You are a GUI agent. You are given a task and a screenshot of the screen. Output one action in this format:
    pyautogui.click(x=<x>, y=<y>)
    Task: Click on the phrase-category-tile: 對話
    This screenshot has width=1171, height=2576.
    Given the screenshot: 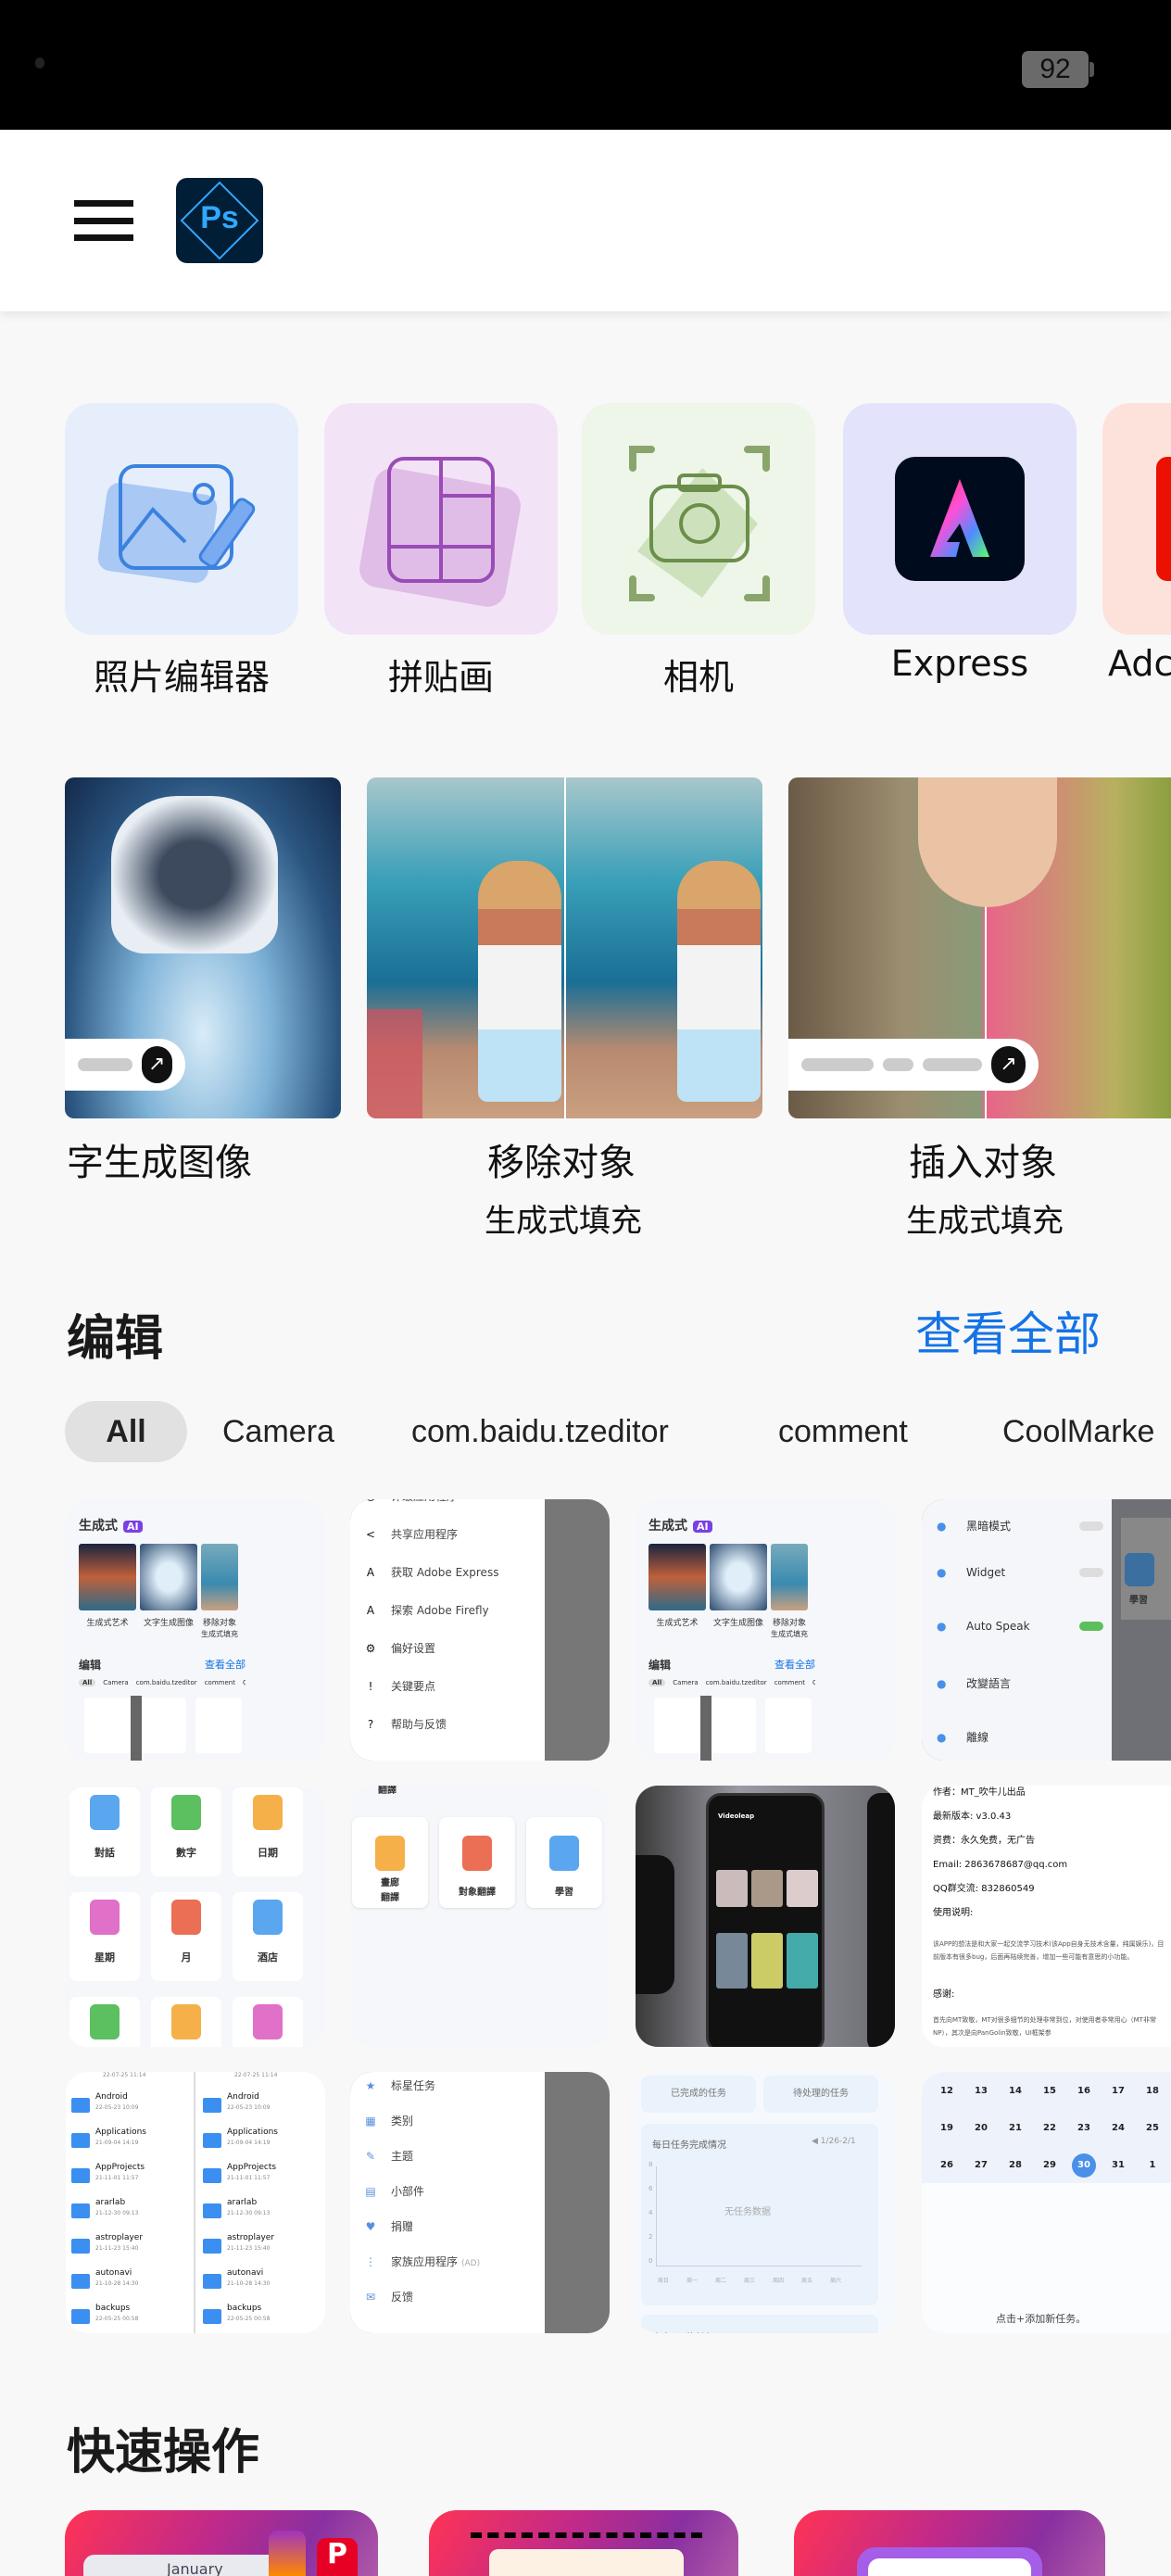 What is the action you would take?
    pyautogui.click(x=105, y=1832)
    